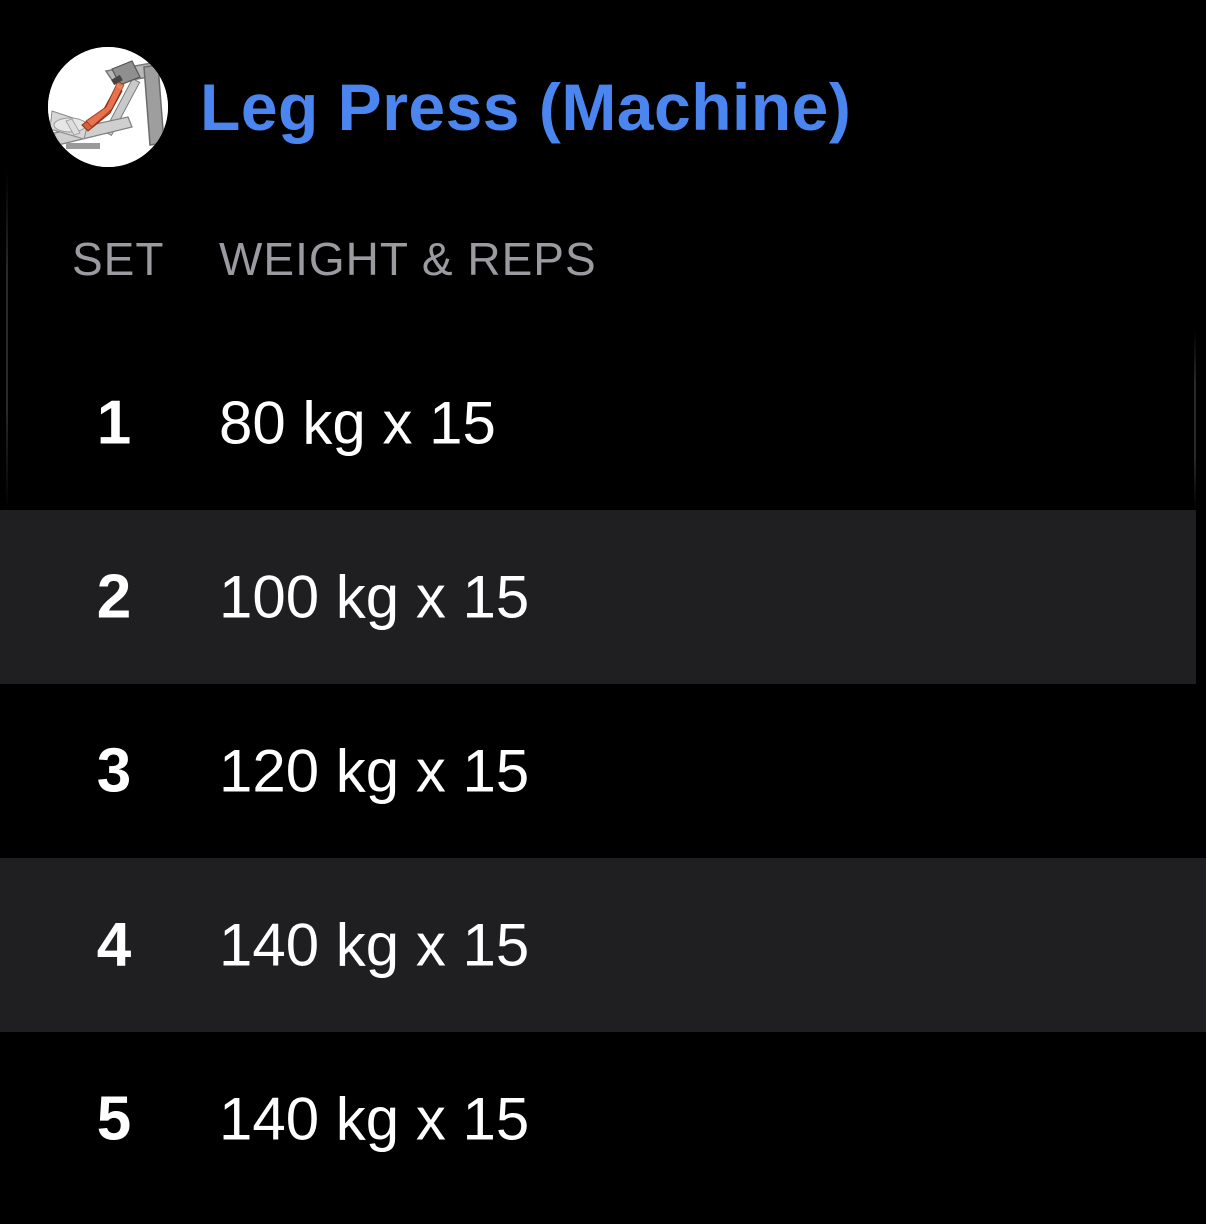 This screenshot has width=1206, height=1224. What do you see at coordinates (114, 597) in the screenshot?
I see `set-number: 2` at bounding box center [114, 597].